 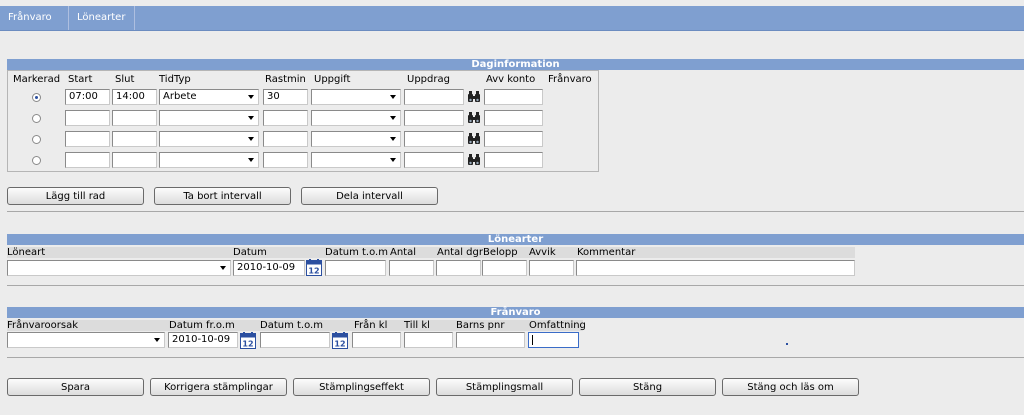 I want to click on col-datum: Datum, so click(x=250, y=252).